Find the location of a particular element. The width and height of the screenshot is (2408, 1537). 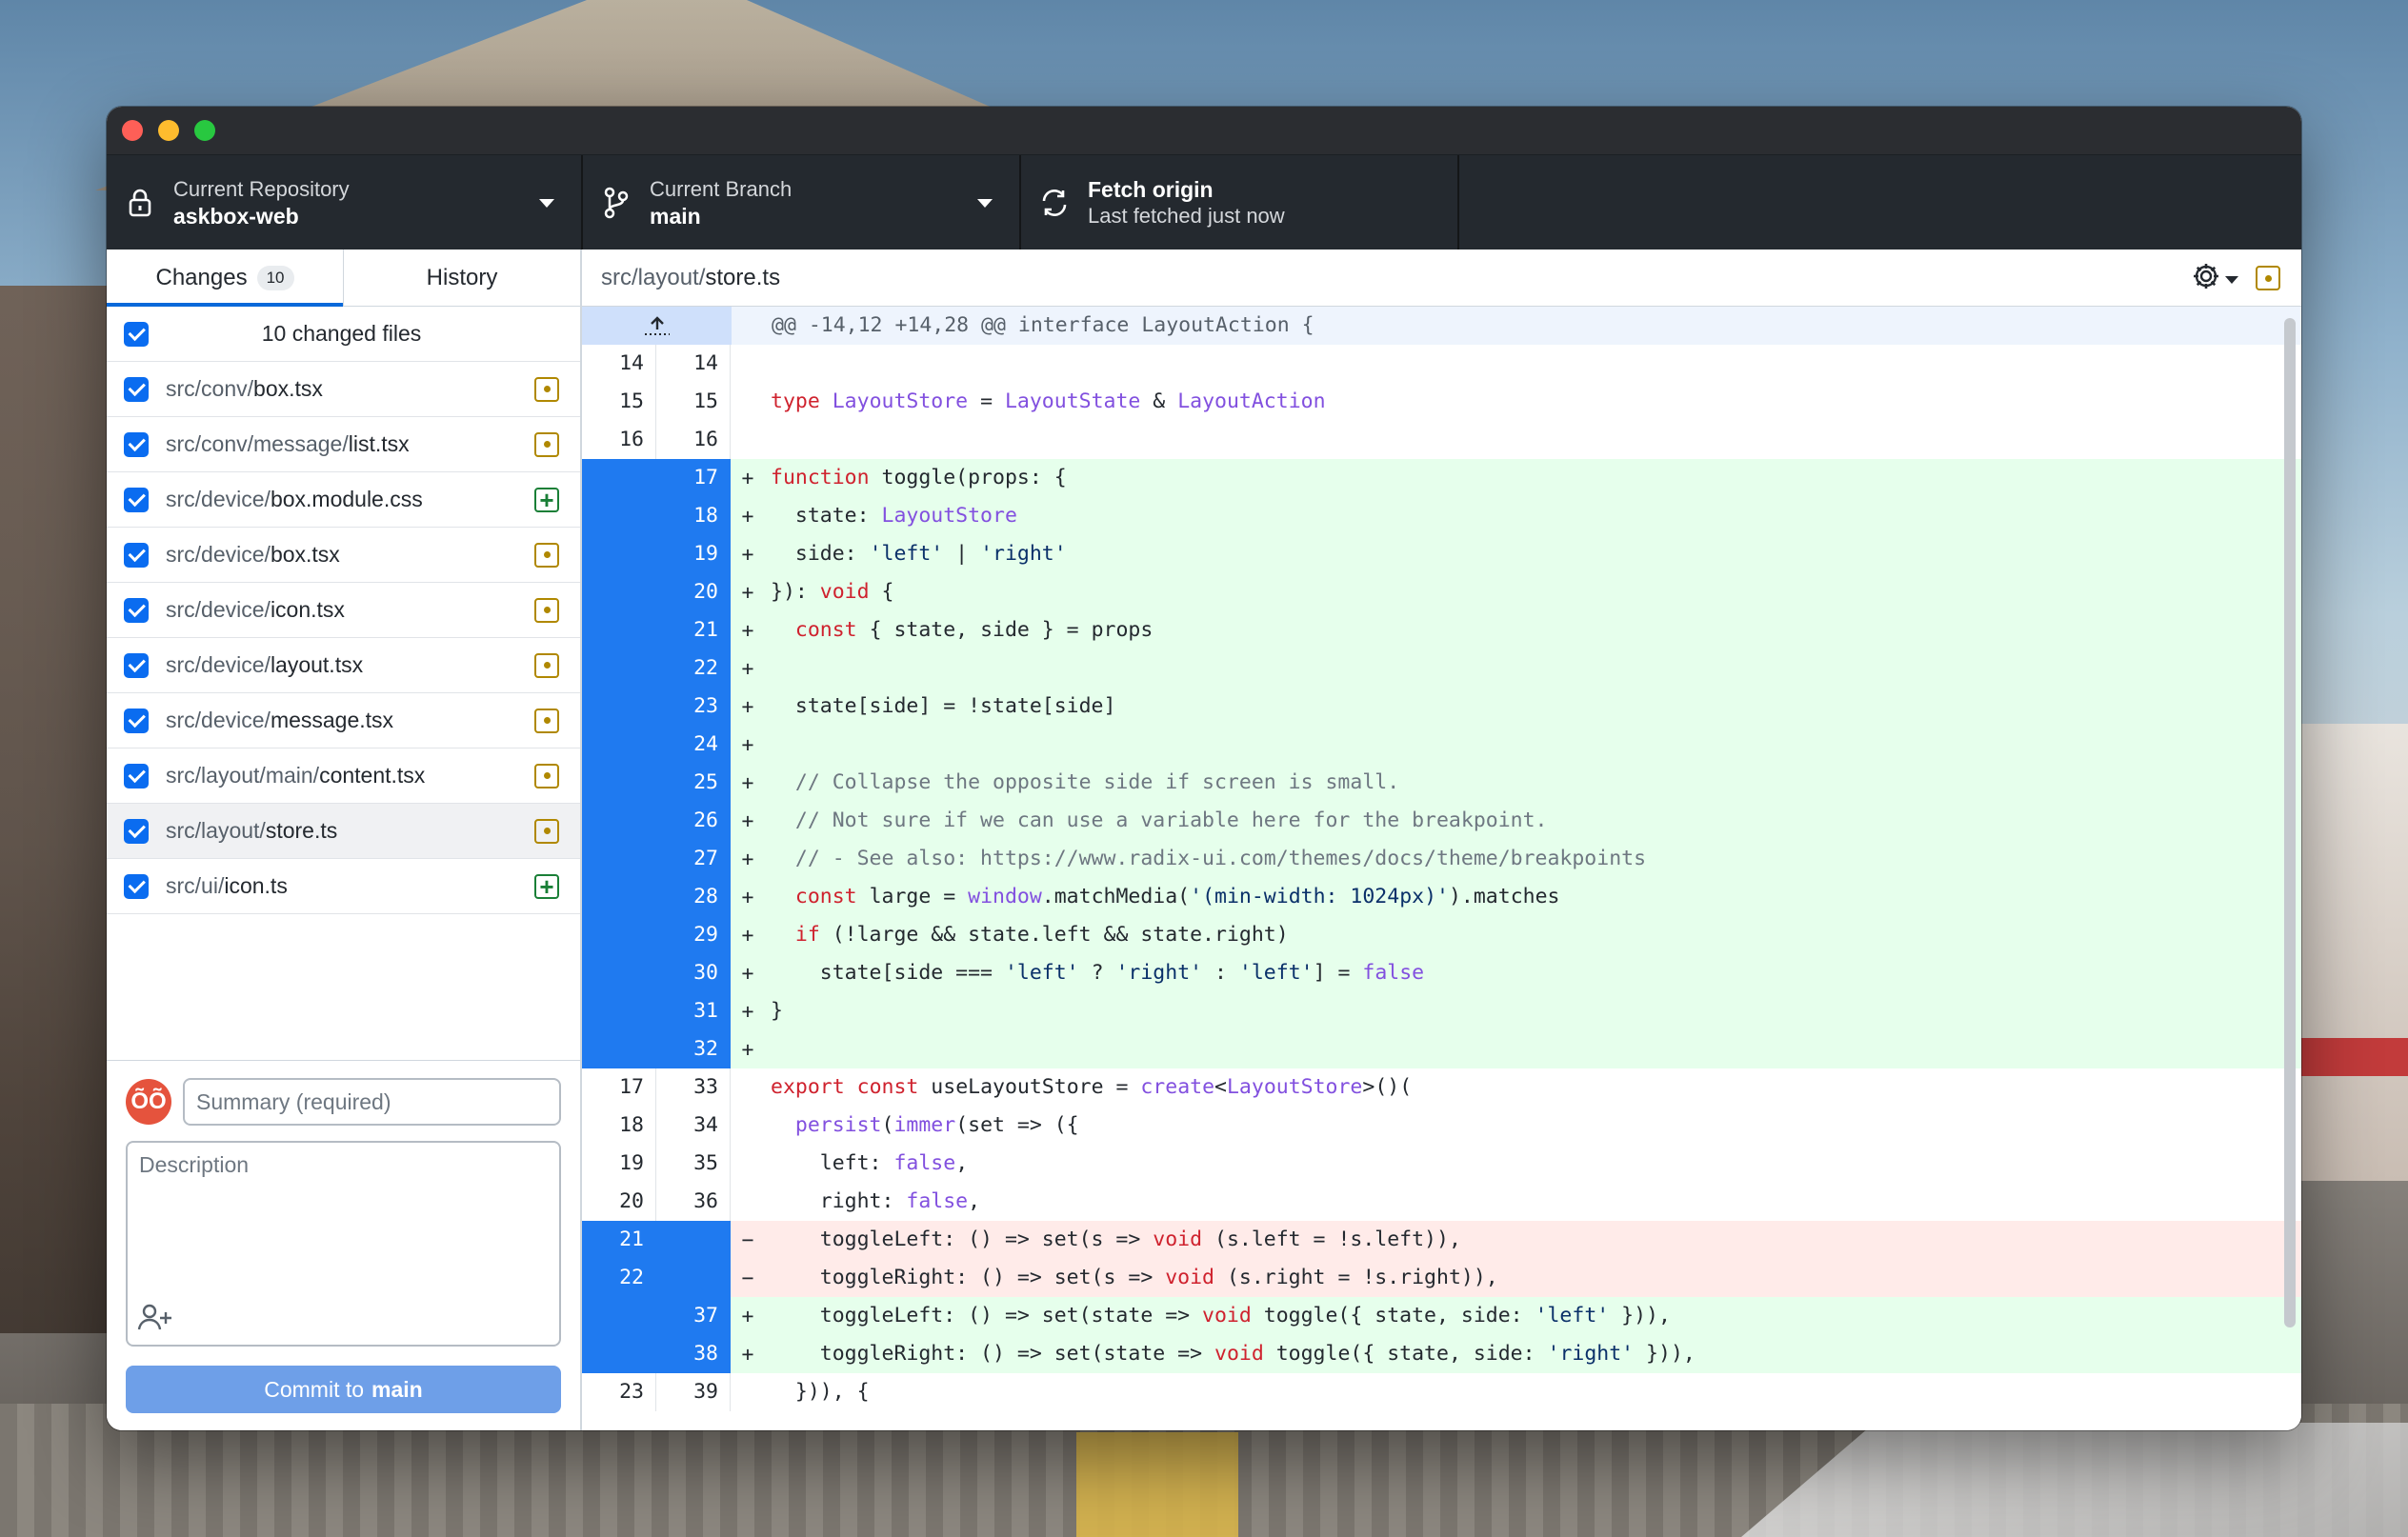

diff-line-added: 20 +}): void { is located at coordinates (1441, 592).